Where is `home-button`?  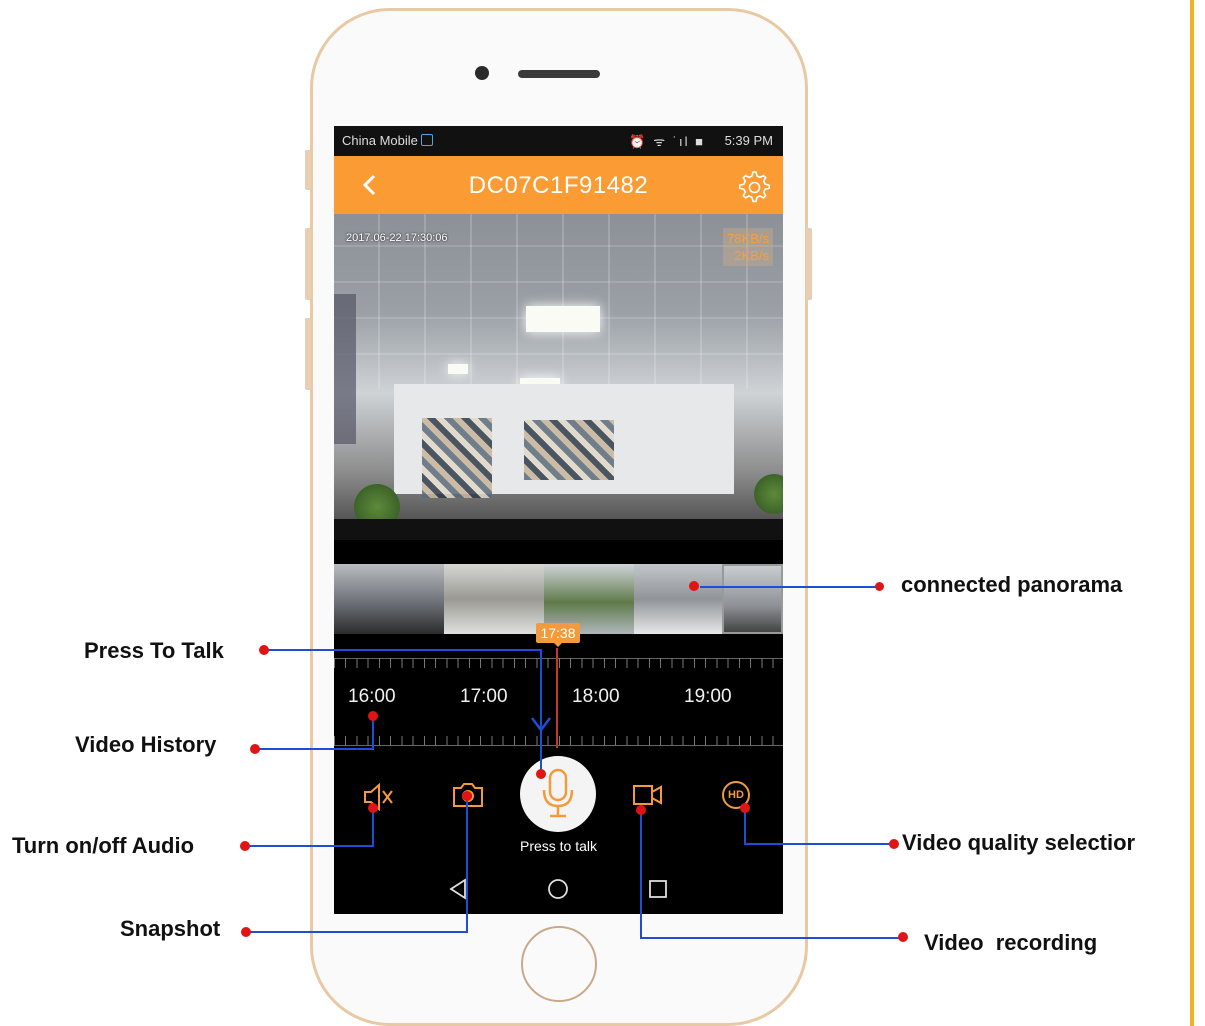
home-button is located at coordinates (559, 964).